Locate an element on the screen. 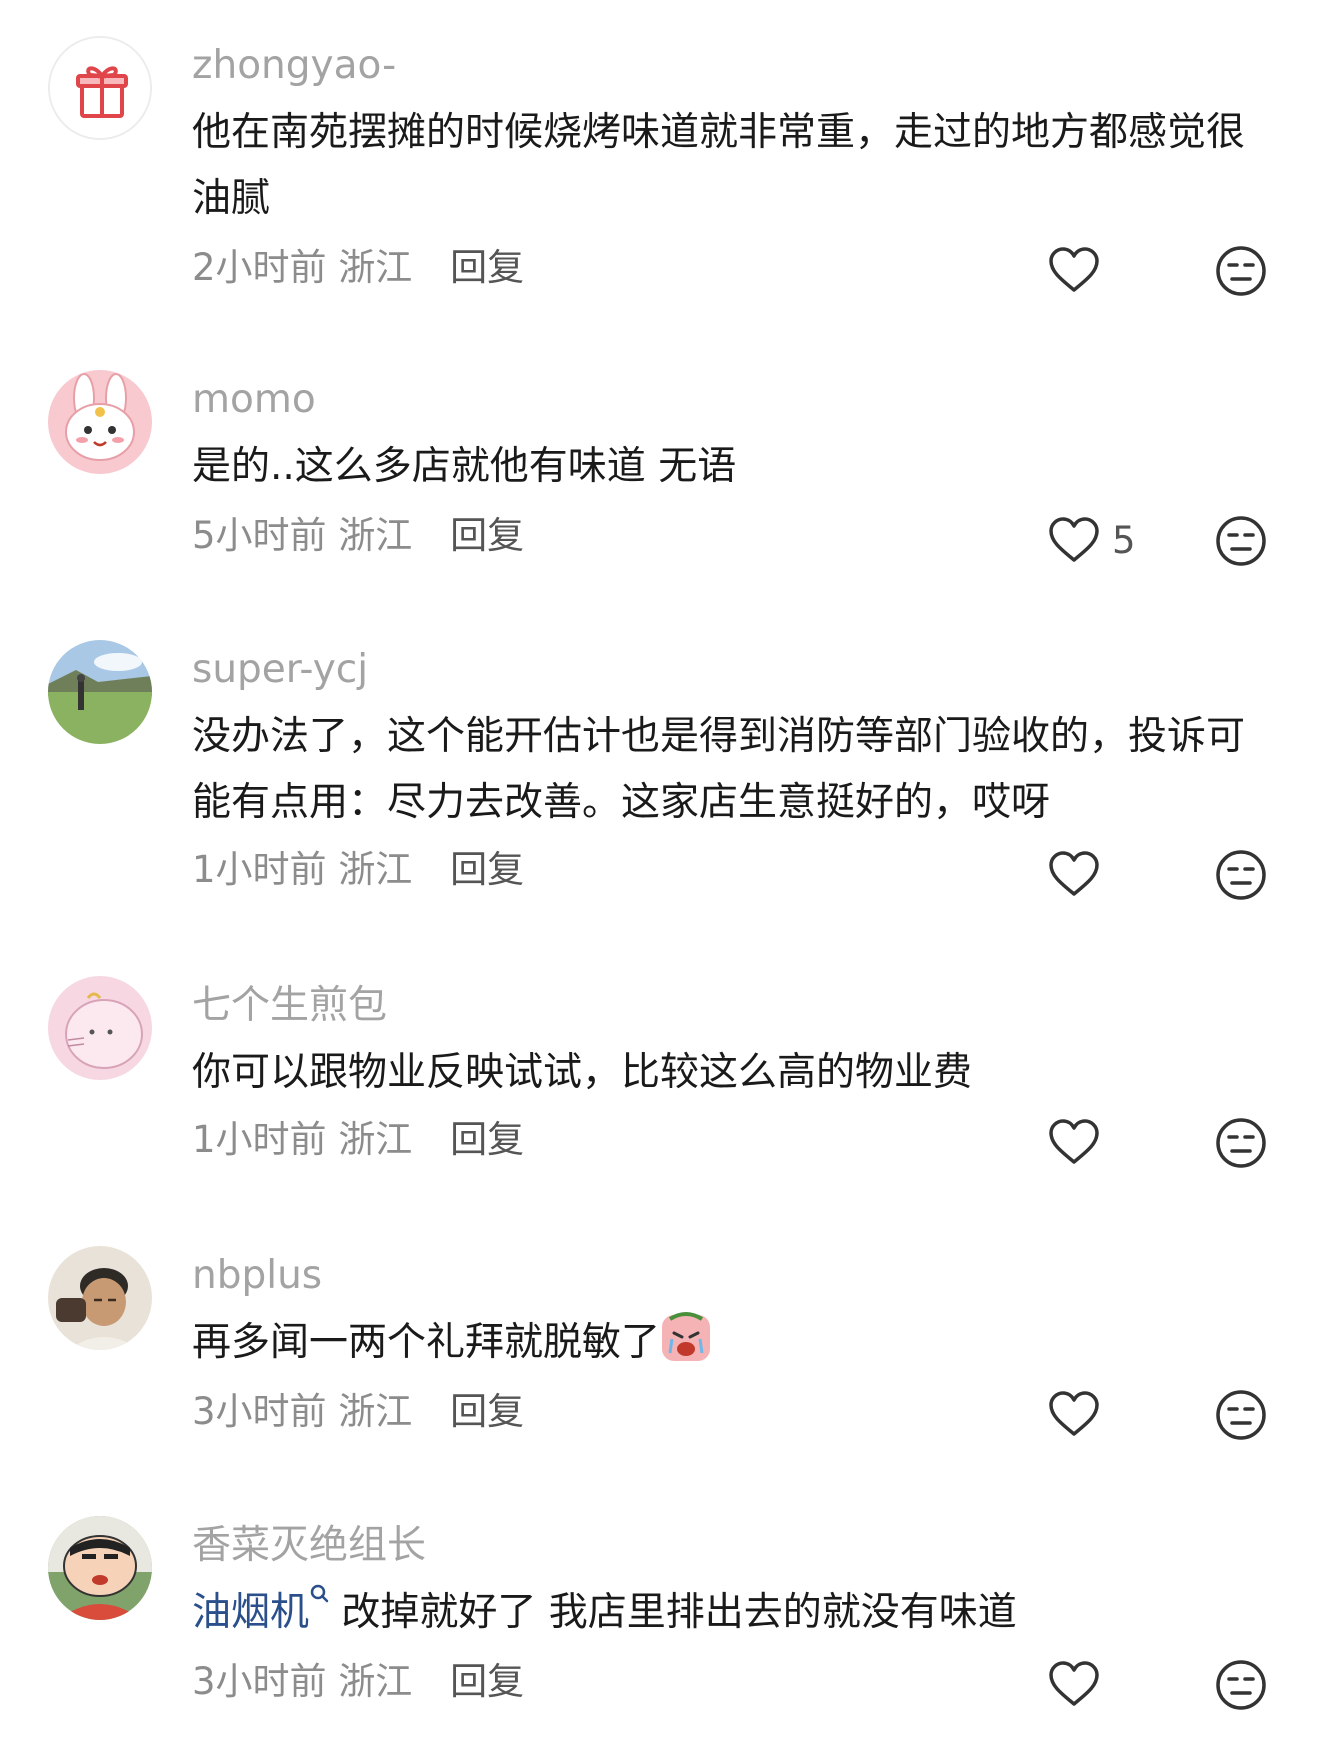  username: nbplus is located at coordinates (257, 1276).